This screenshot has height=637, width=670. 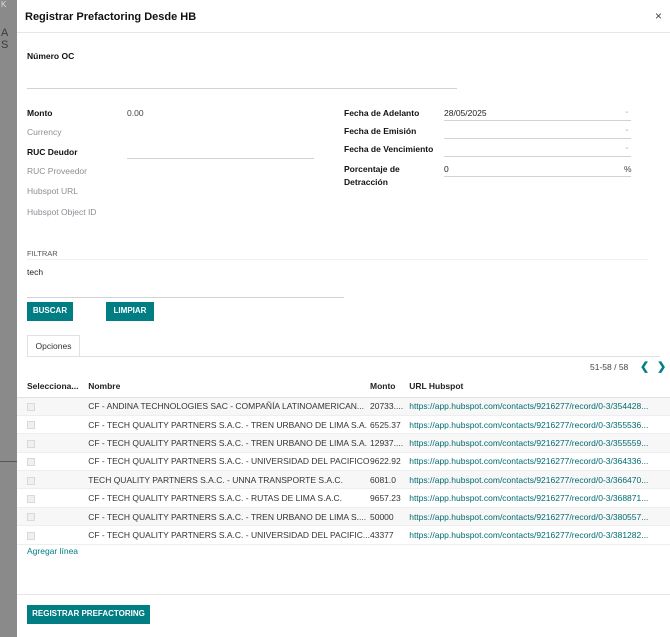 What do you see at coordinates (366, 182) in the screenshot?
I see `porcentaje-detraccion-label-line2: Detracción` at bounding box center [366, 182].